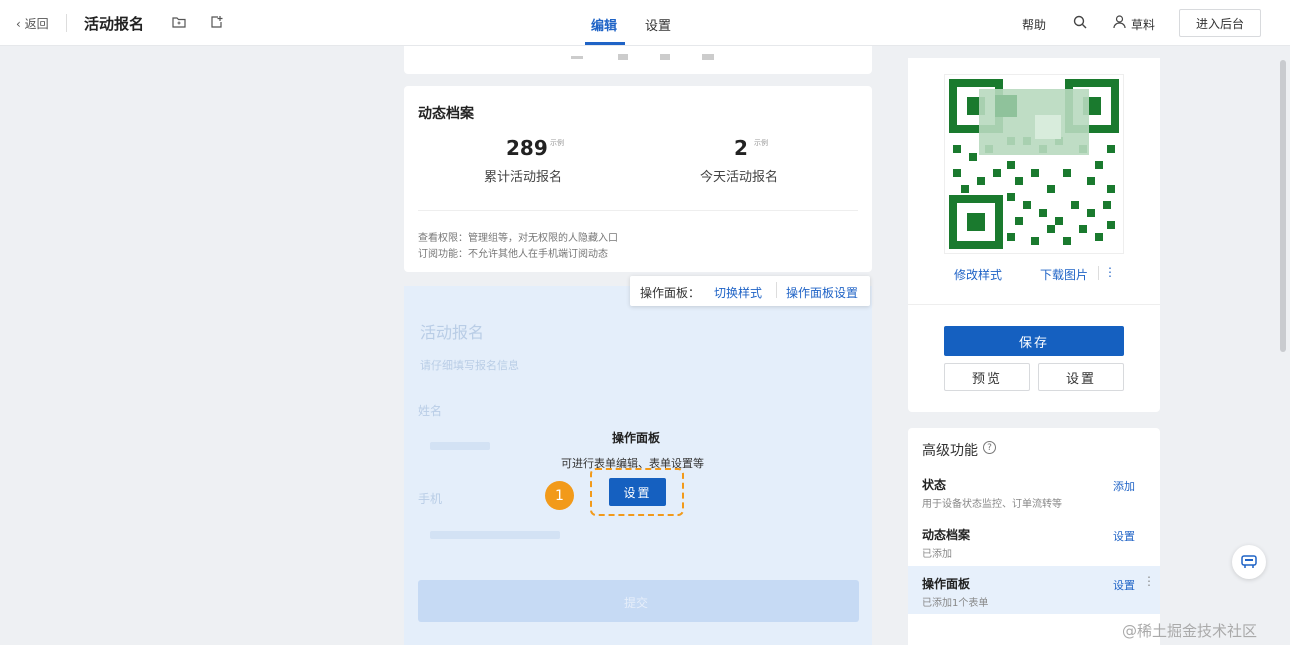 The height and width of the screenshot is (645, 1290). I want to click on user-icon, so click(1119, 22).